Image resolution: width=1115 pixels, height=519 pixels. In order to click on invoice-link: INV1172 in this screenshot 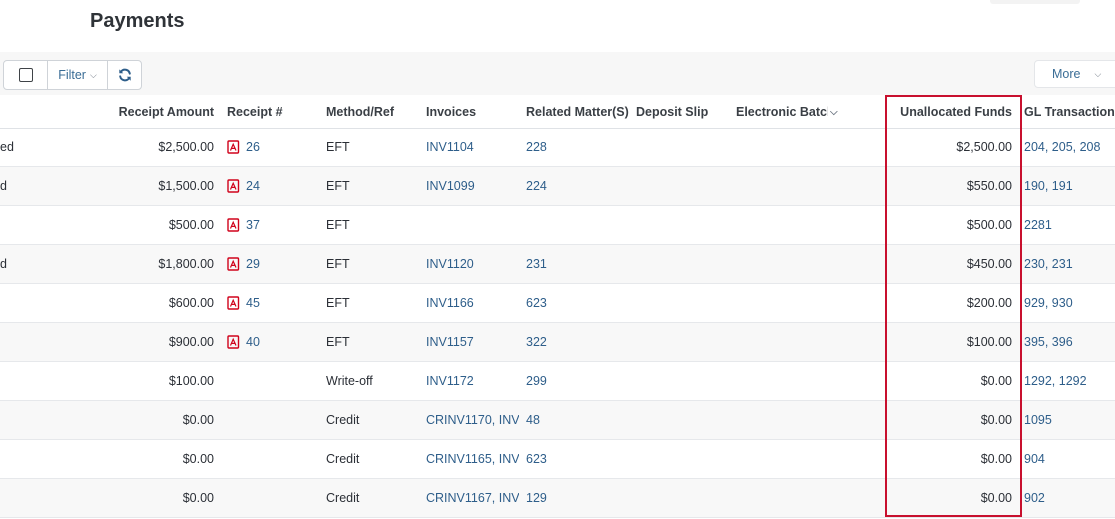, I will do `click(472, 381)`.